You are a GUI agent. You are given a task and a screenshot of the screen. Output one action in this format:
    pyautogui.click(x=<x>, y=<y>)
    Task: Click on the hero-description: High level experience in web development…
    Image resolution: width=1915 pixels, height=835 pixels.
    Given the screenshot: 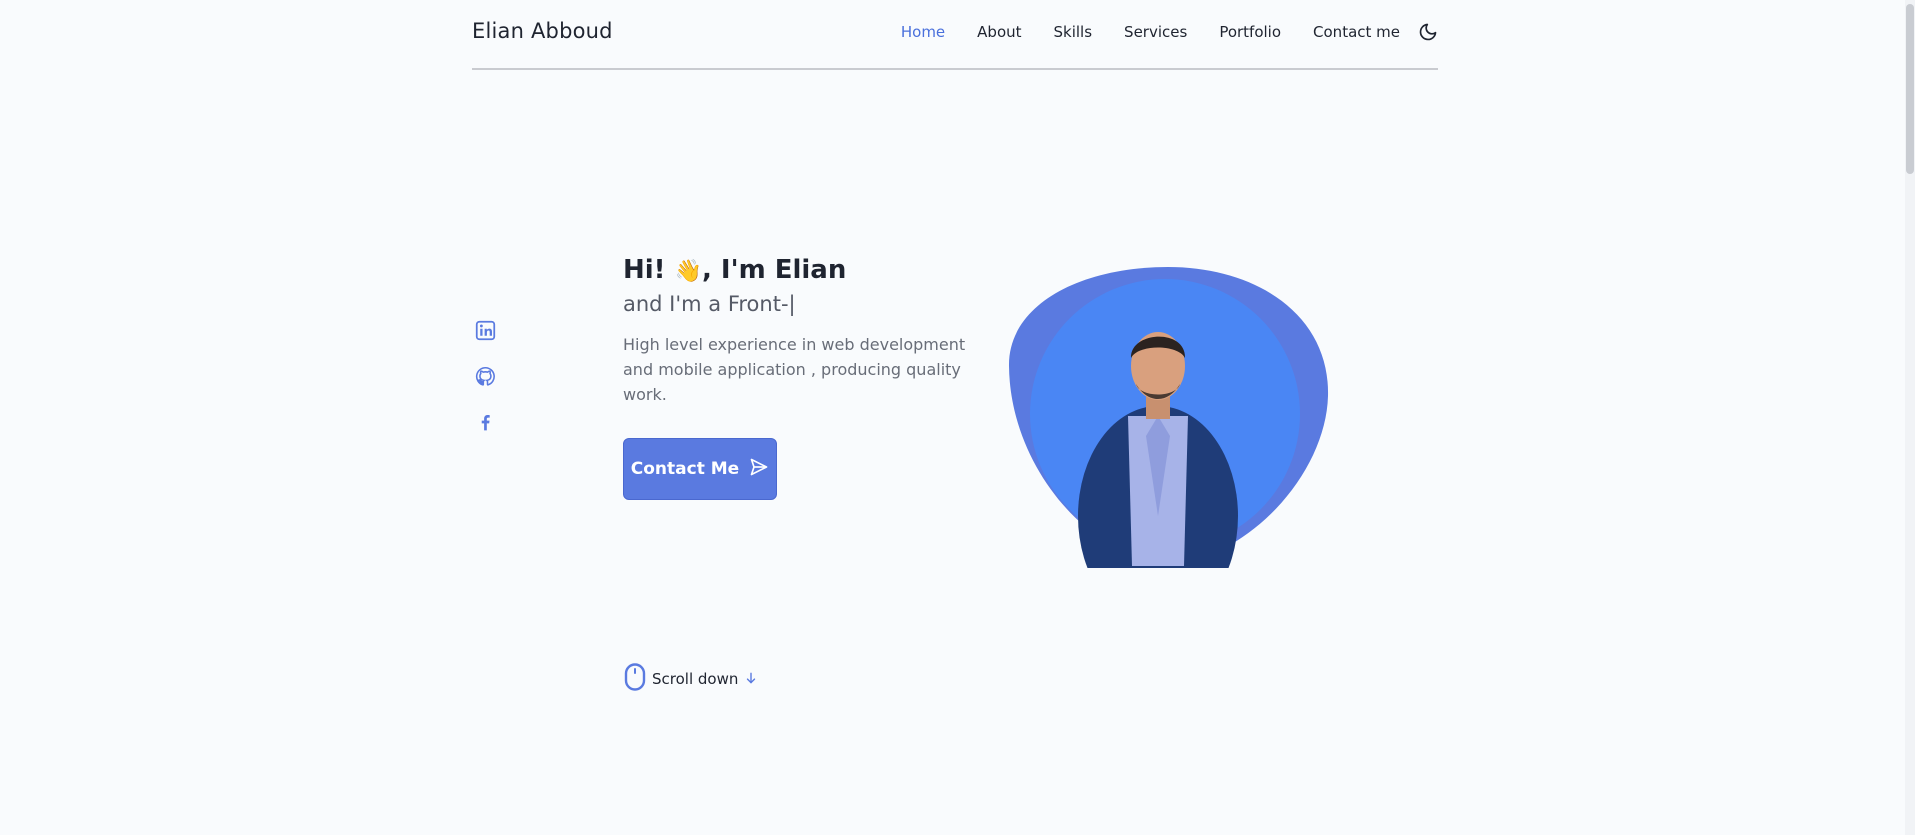 What is the action you would take?
    pyautogui.click(x=794, y=369)
    